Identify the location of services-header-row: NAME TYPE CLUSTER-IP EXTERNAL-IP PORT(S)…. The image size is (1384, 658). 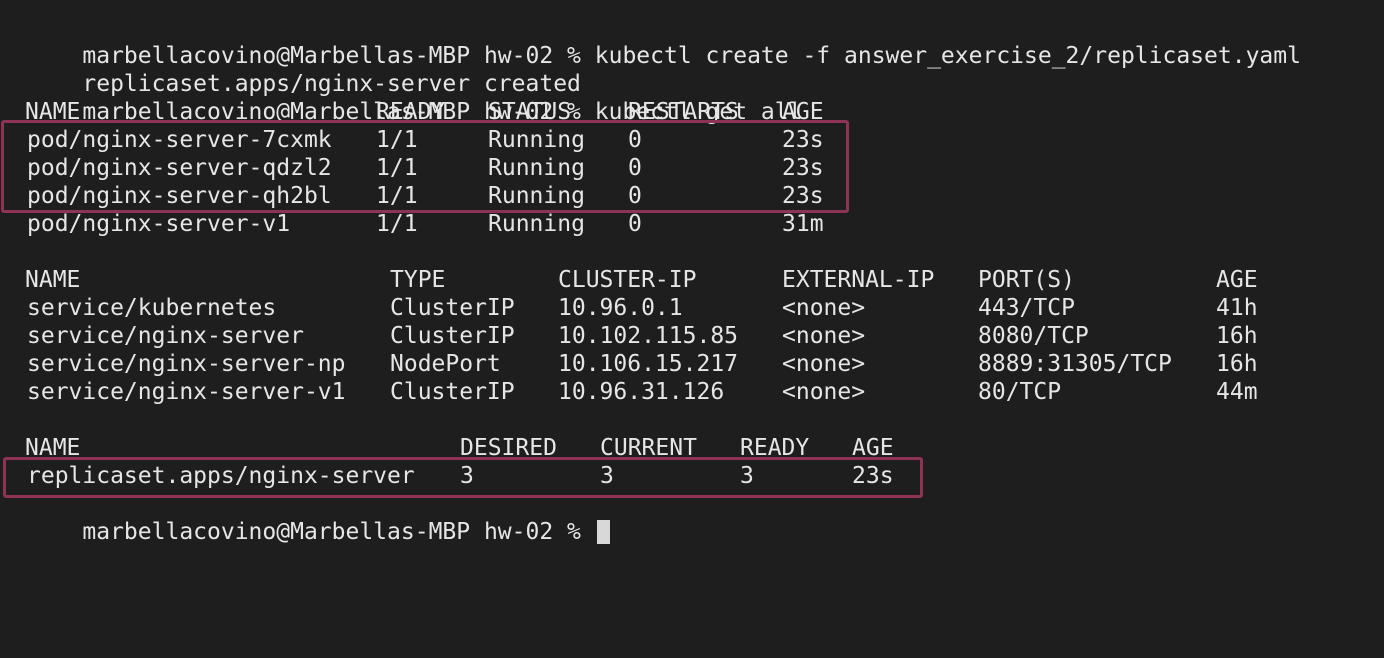
(641, 280).